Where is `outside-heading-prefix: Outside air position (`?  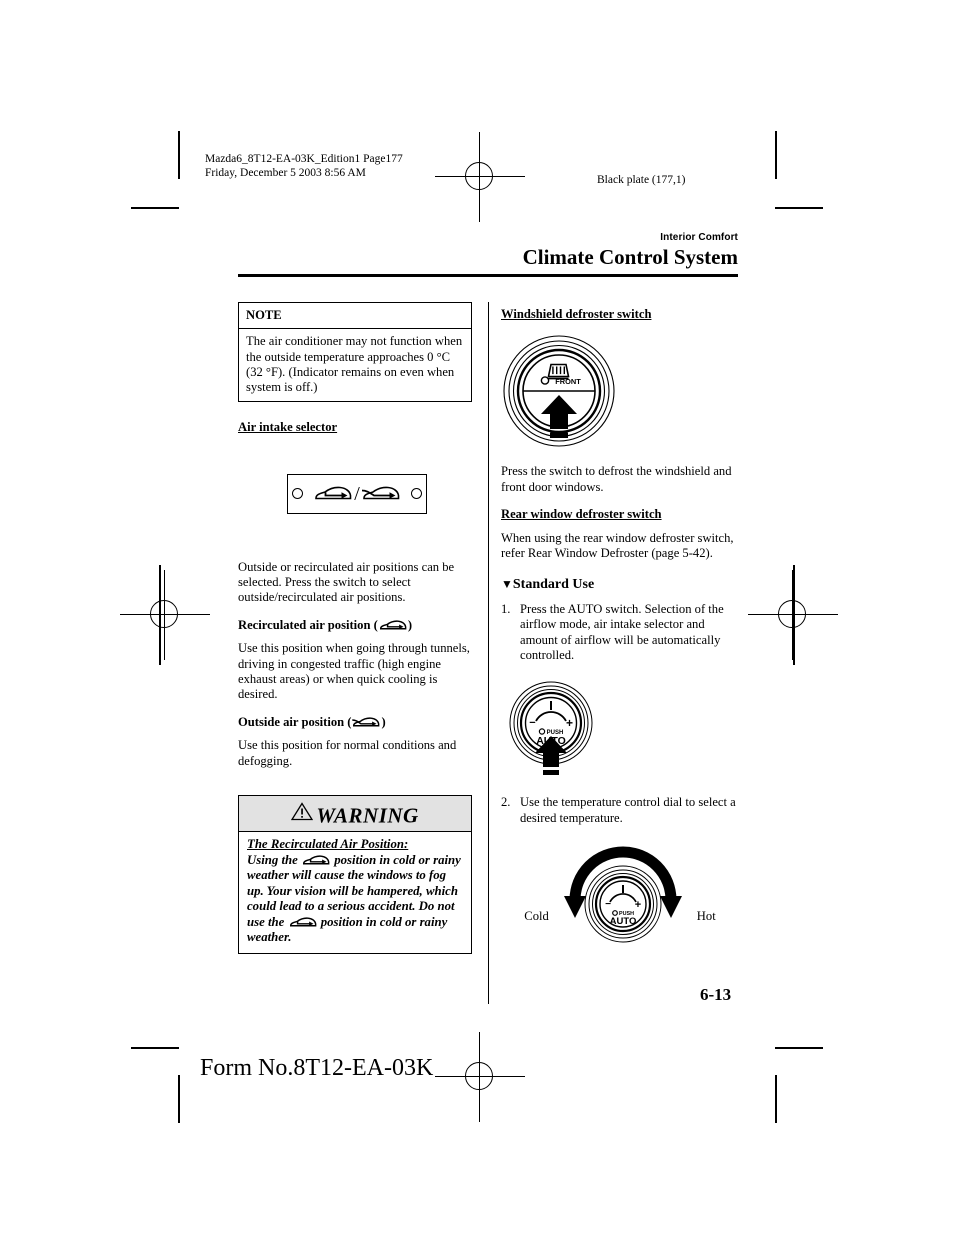 outside-heading-prefix: Outside air position ( is located at coordinates (295, 721).